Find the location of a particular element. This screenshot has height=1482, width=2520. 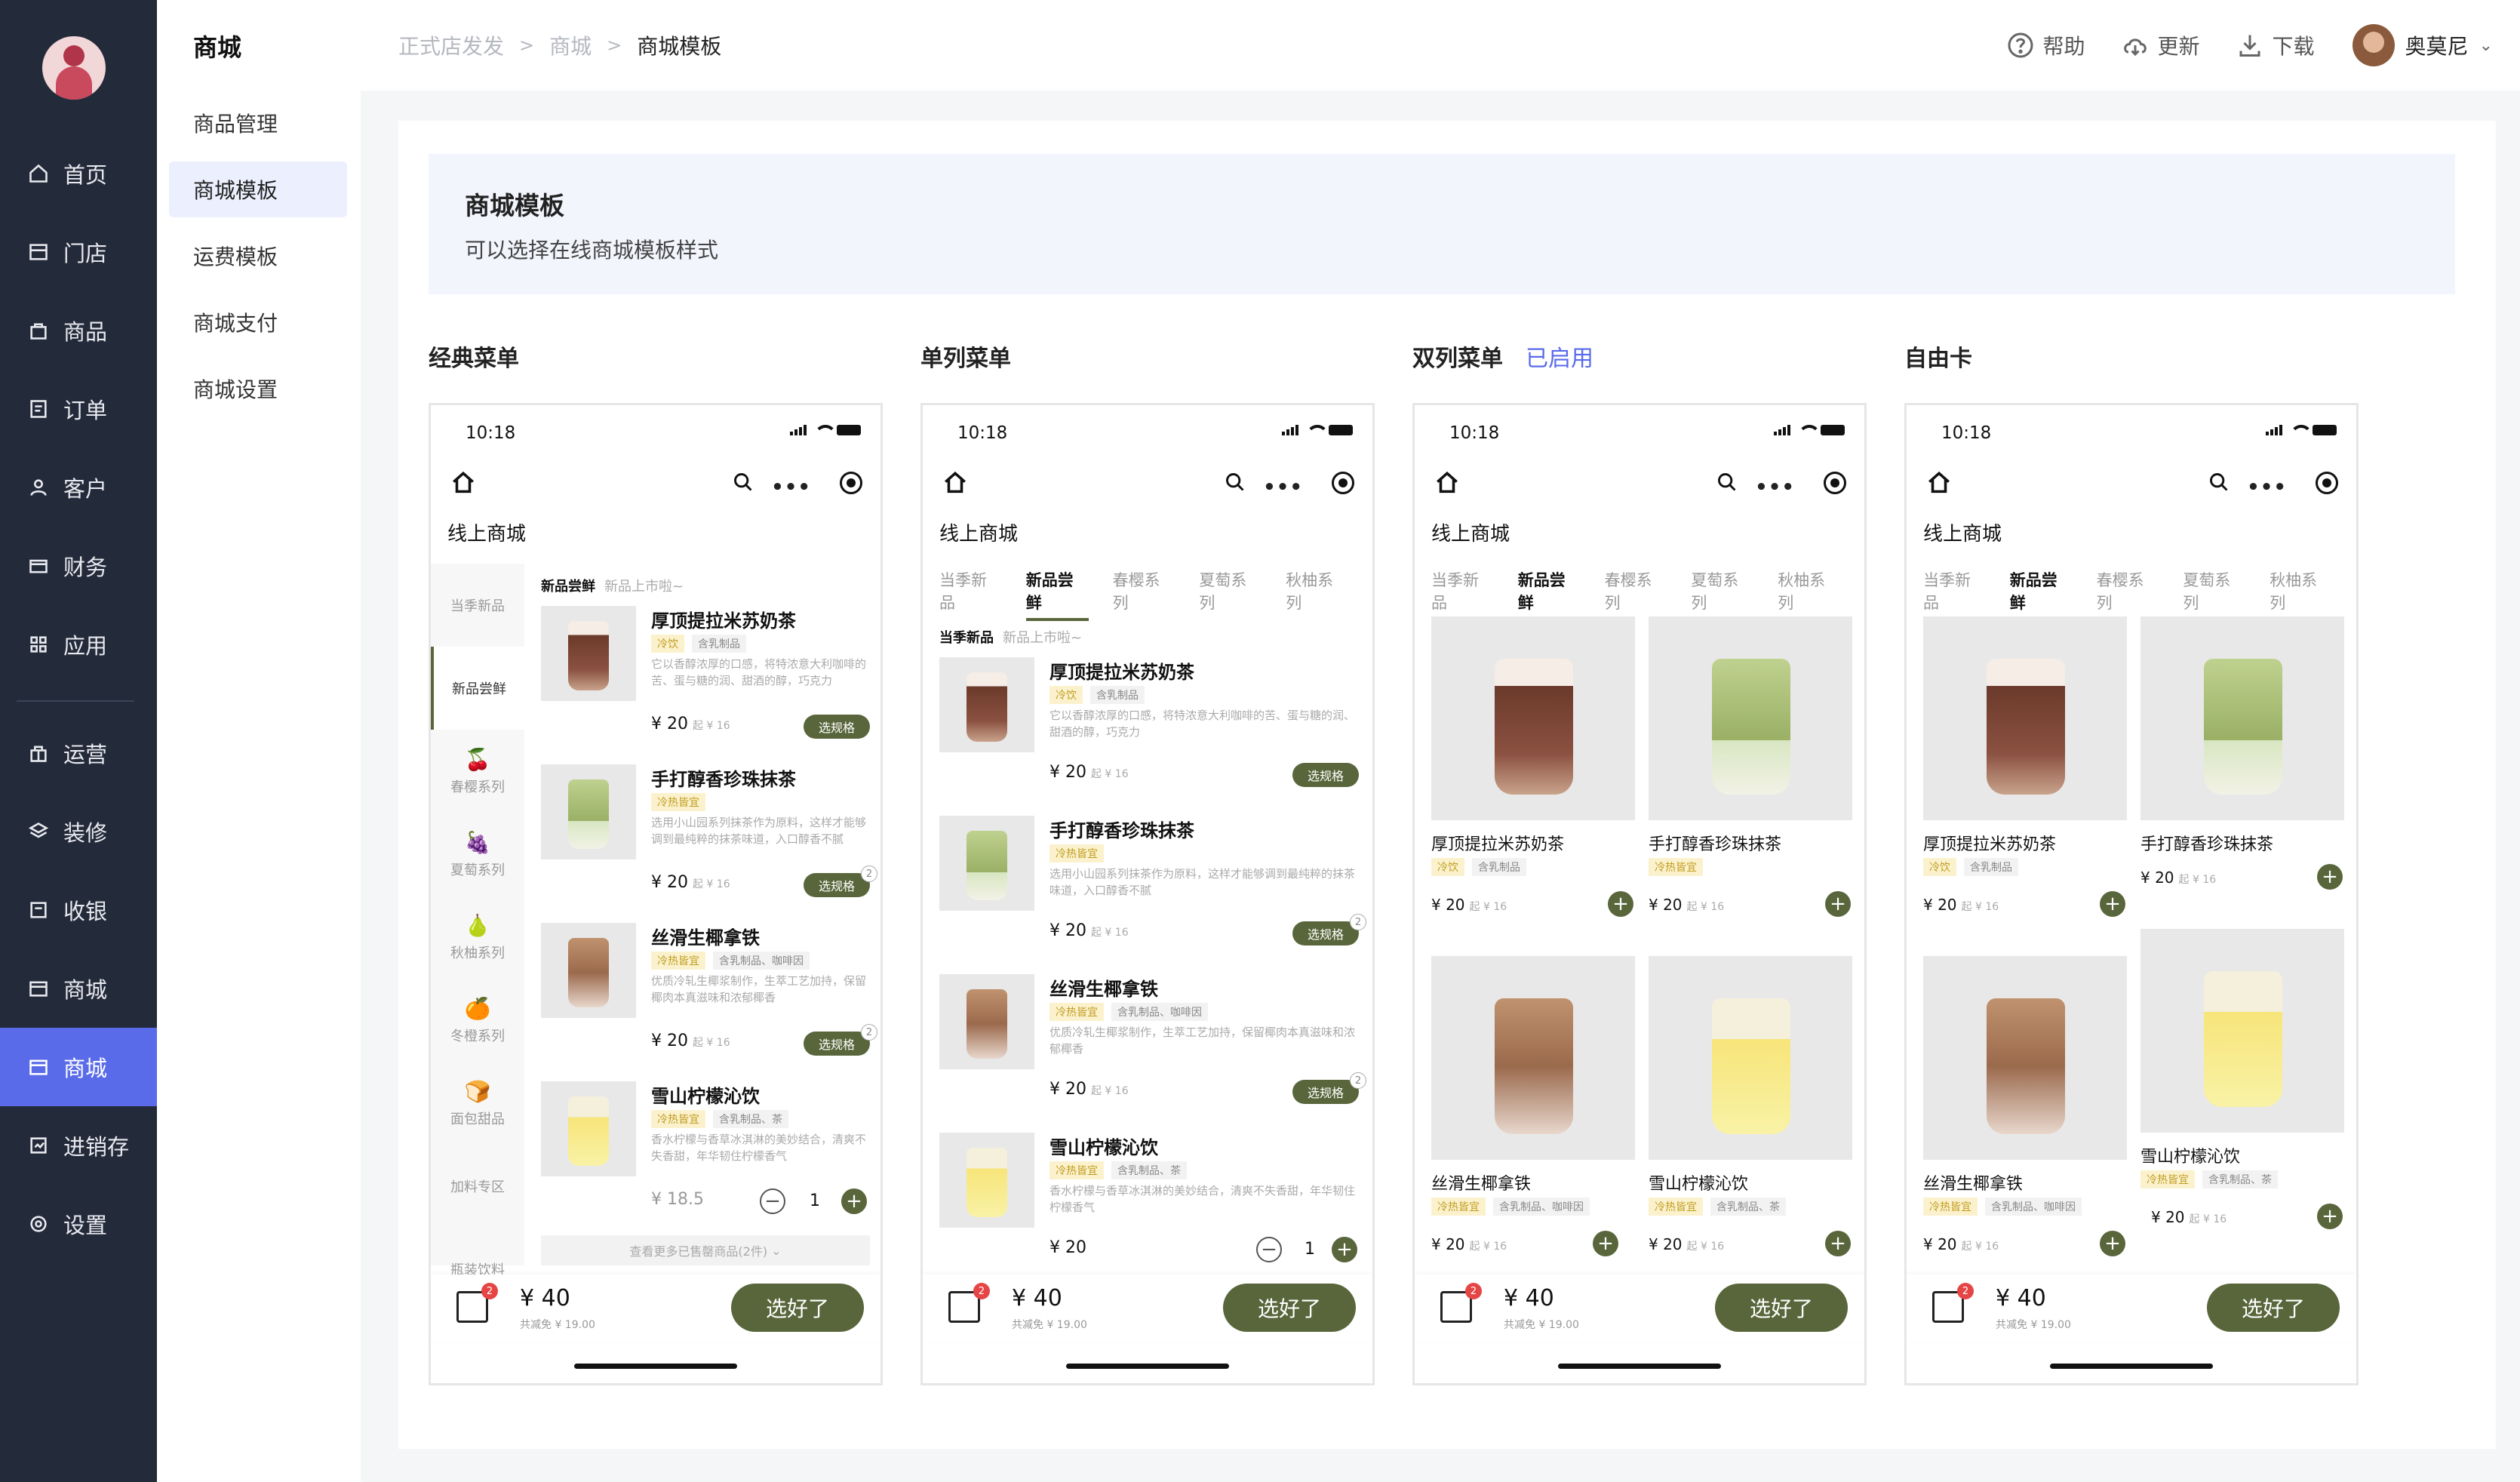

brand-logo is located at coordinates (74, 68).